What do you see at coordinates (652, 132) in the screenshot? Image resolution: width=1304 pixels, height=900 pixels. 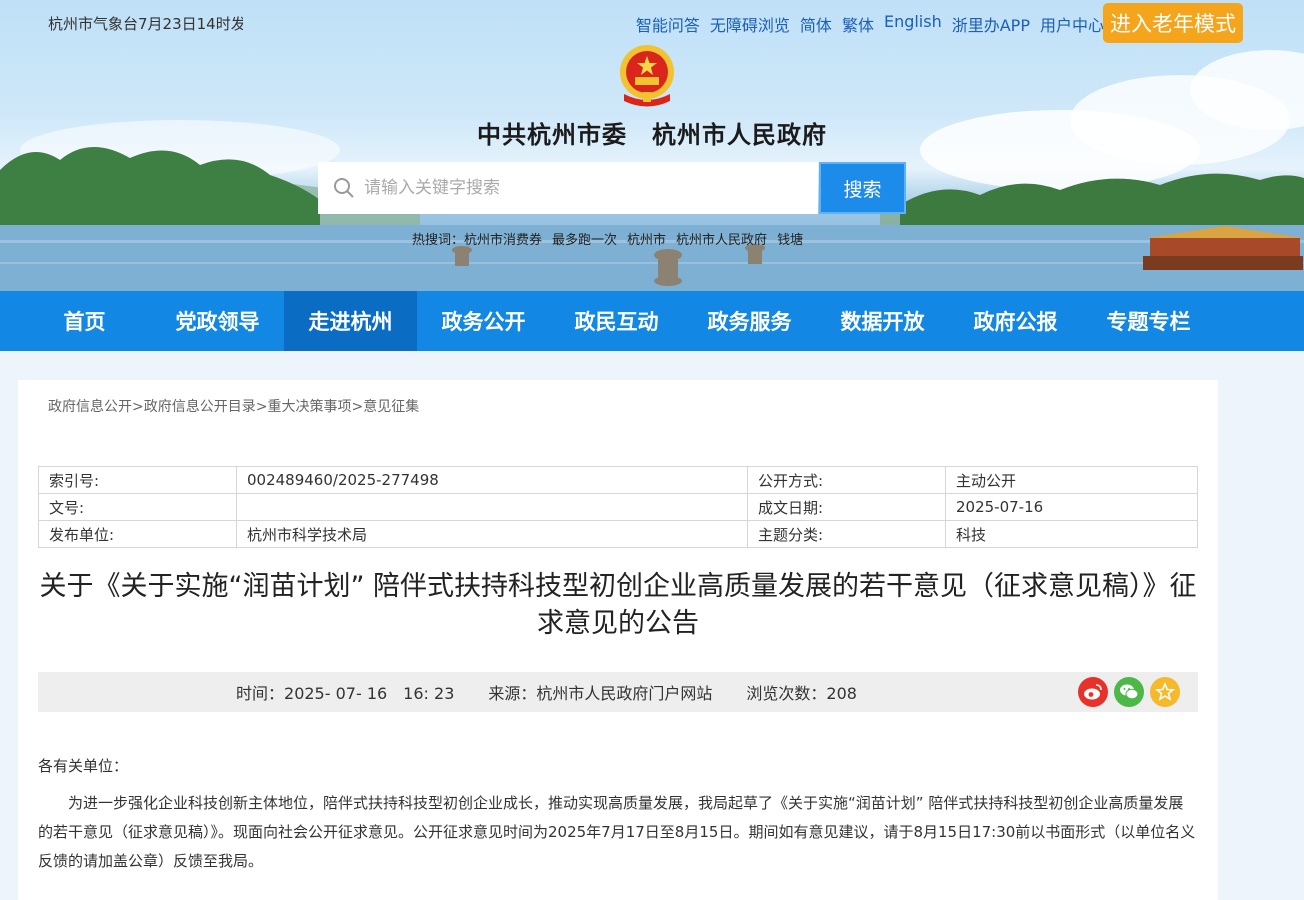 I see `site-title: 中共杭州市委 杭州市人民政府` at bounding box center [652, 132].